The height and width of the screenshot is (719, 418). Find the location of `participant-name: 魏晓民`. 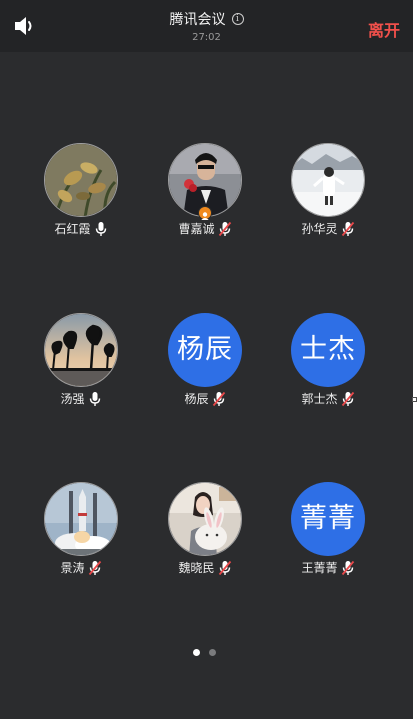

participant-name: 魏晓民 is located at coordinates (196, 568).